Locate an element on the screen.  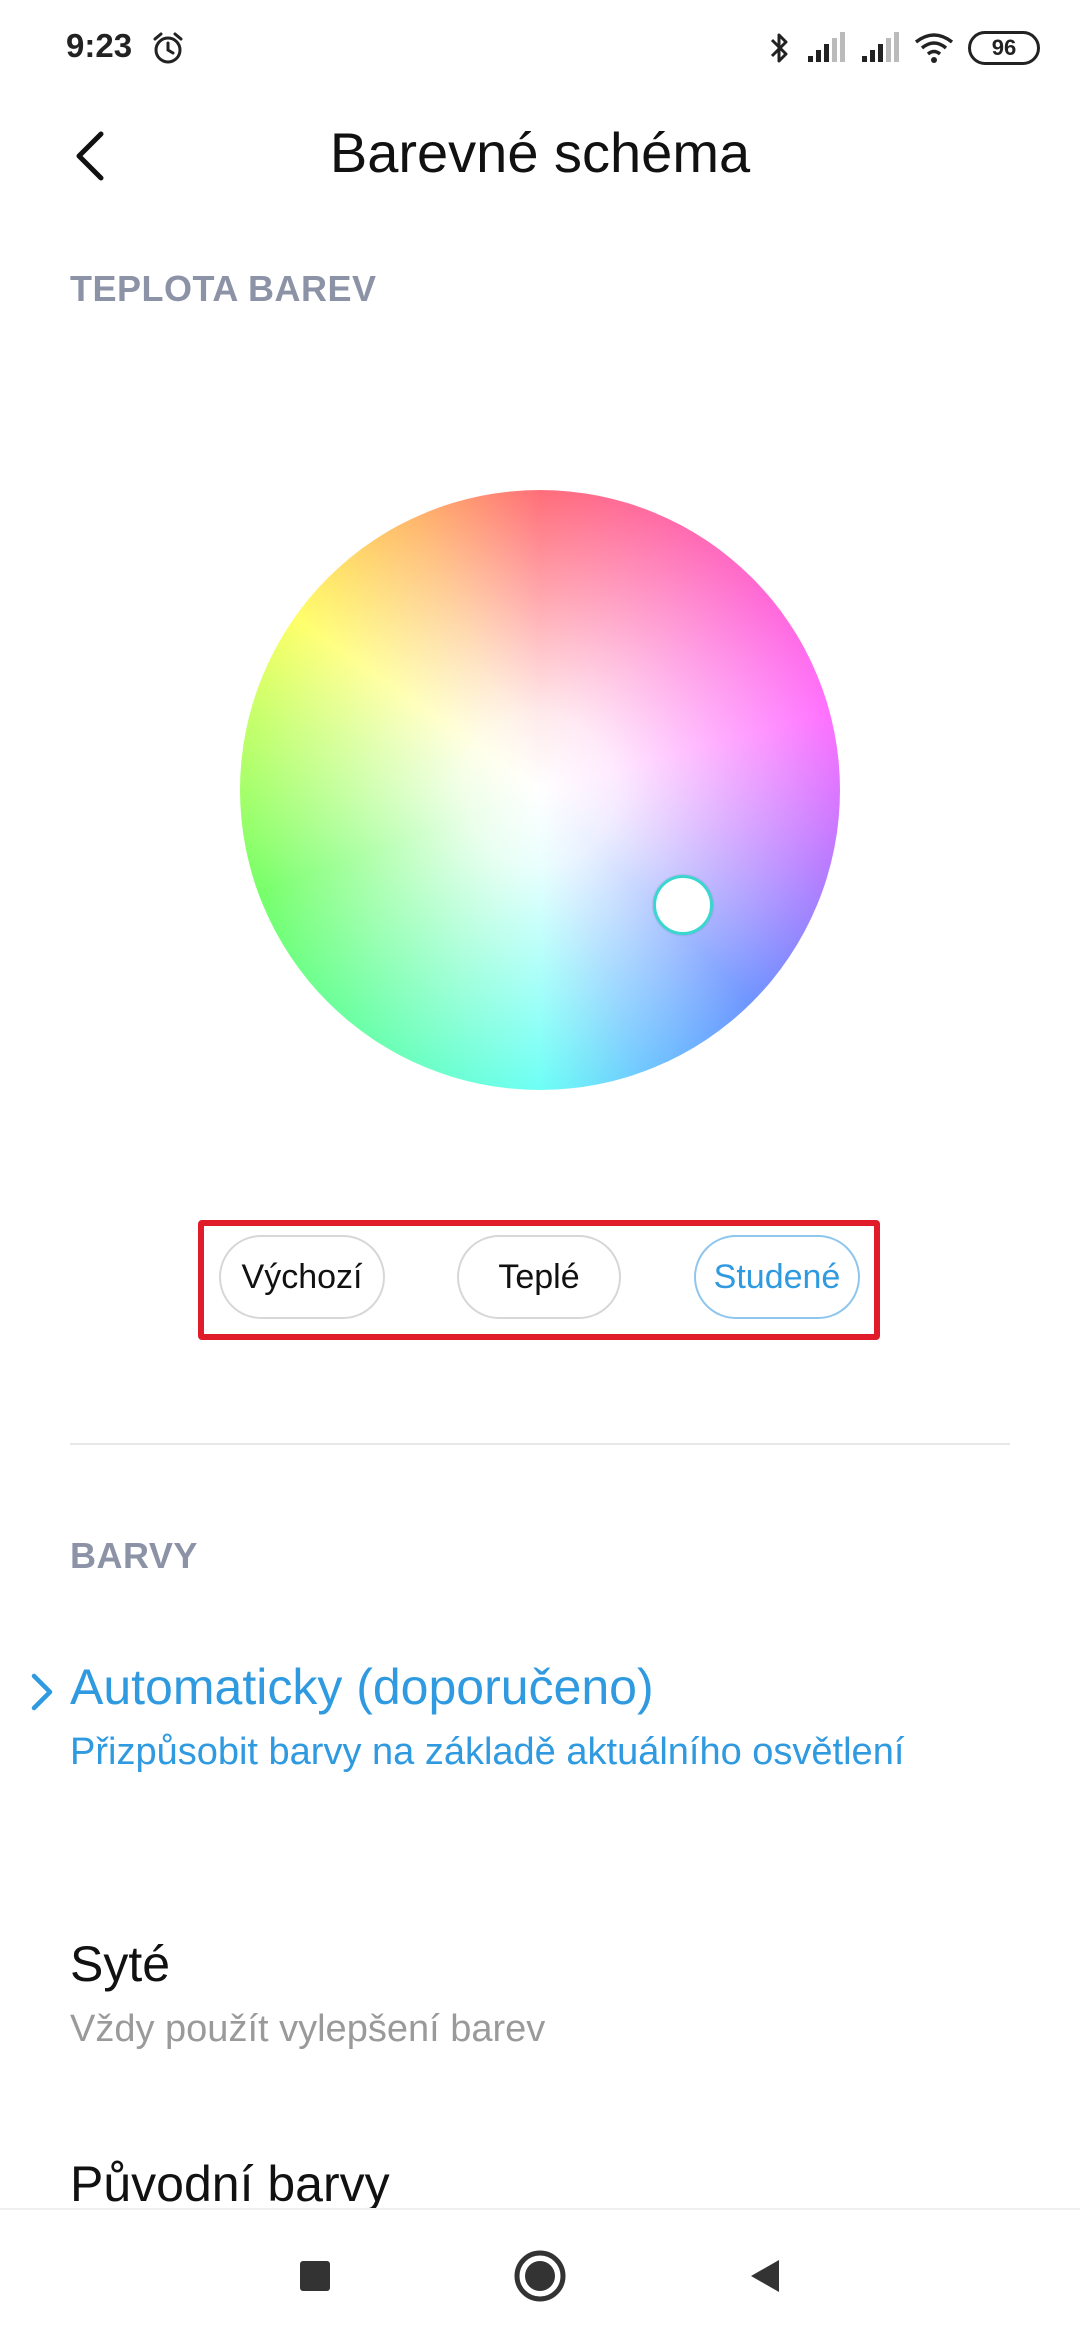
alarm-icon is located at coordinates (168, 48).